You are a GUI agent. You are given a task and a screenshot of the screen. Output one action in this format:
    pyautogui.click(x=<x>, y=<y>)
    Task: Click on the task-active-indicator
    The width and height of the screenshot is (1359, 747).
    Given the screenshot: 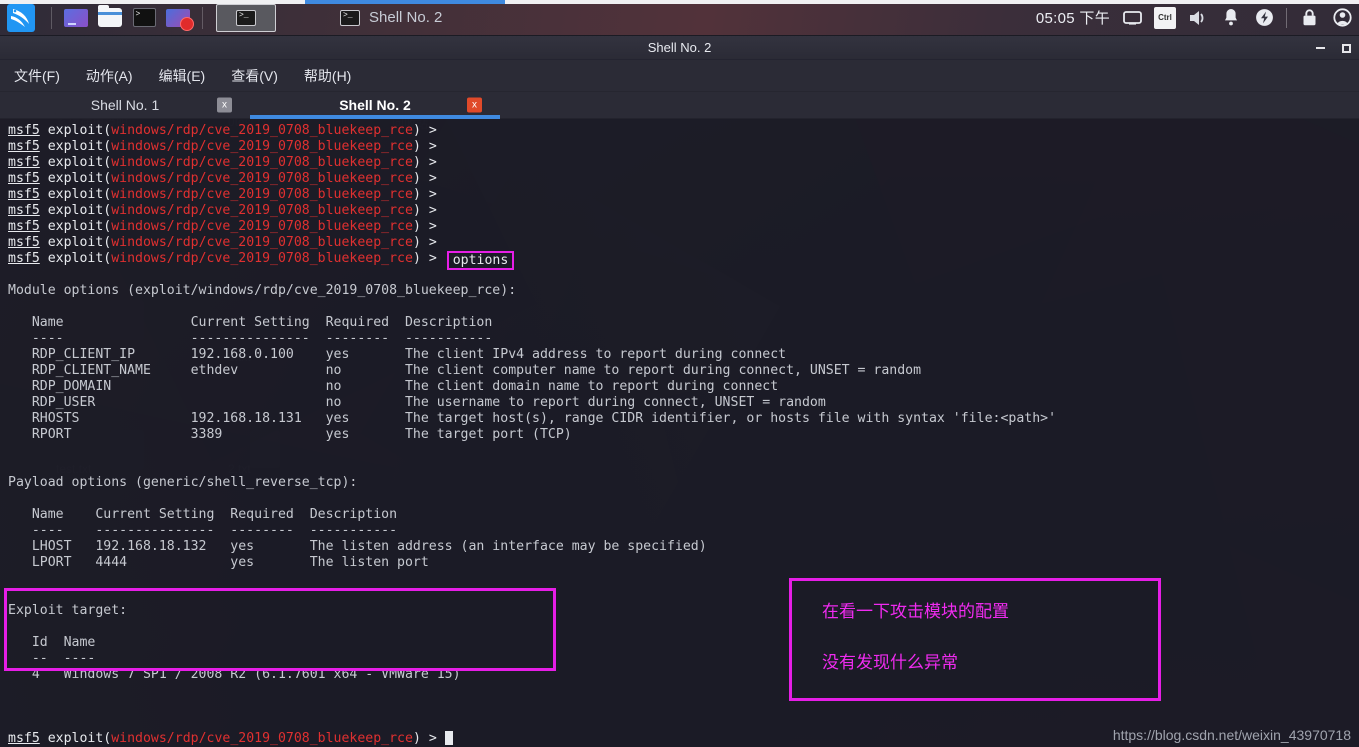 What is the action you would take?
    pyautogui.click(x=391, y=2)
    